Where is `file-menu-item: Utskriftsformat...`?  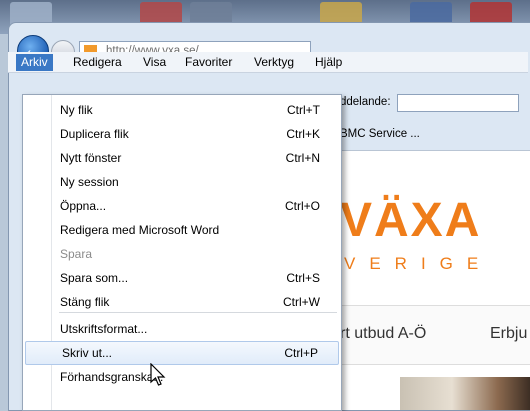 file-menu-item: Utskriftsformat... is located at coordinates (182, 329).